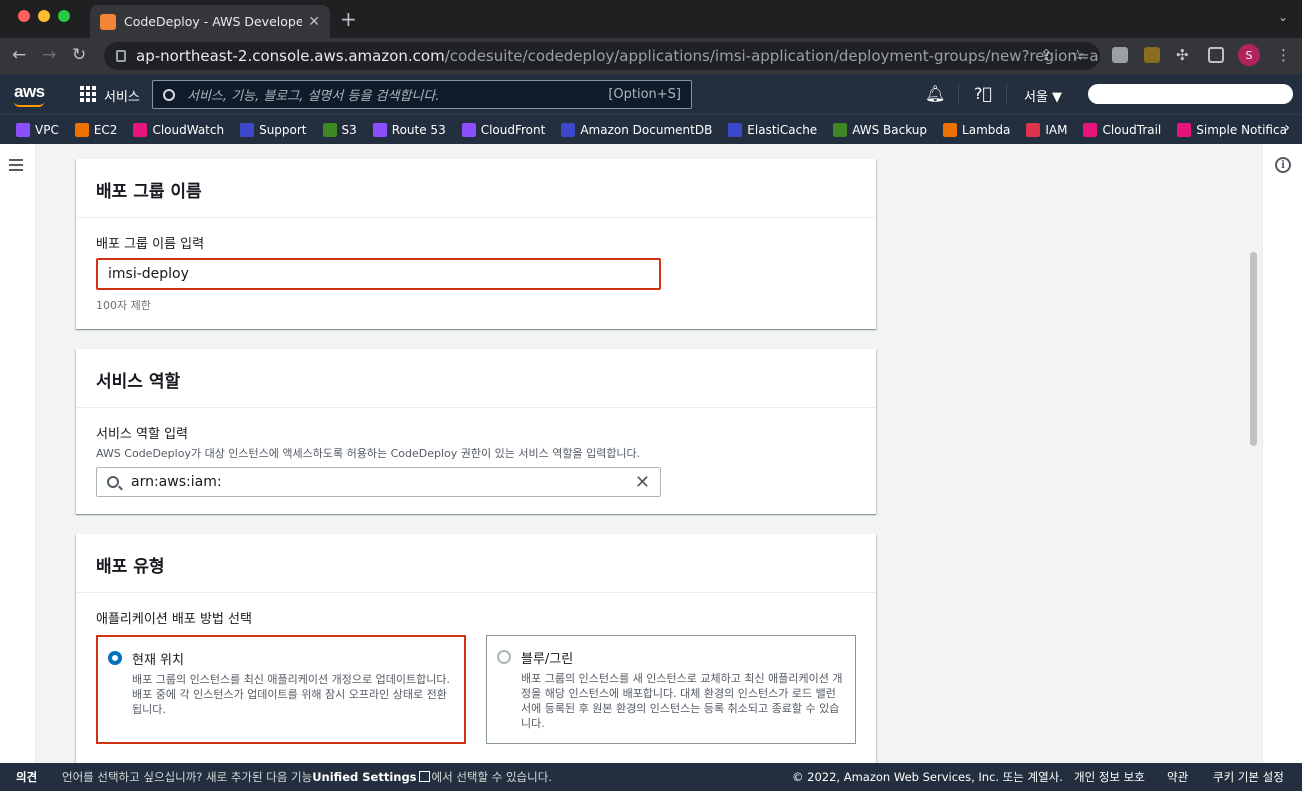 The width and height of the screenshot is (1302, 791). I want to click on favorite-route-53: Route 53, so click(409, 129).